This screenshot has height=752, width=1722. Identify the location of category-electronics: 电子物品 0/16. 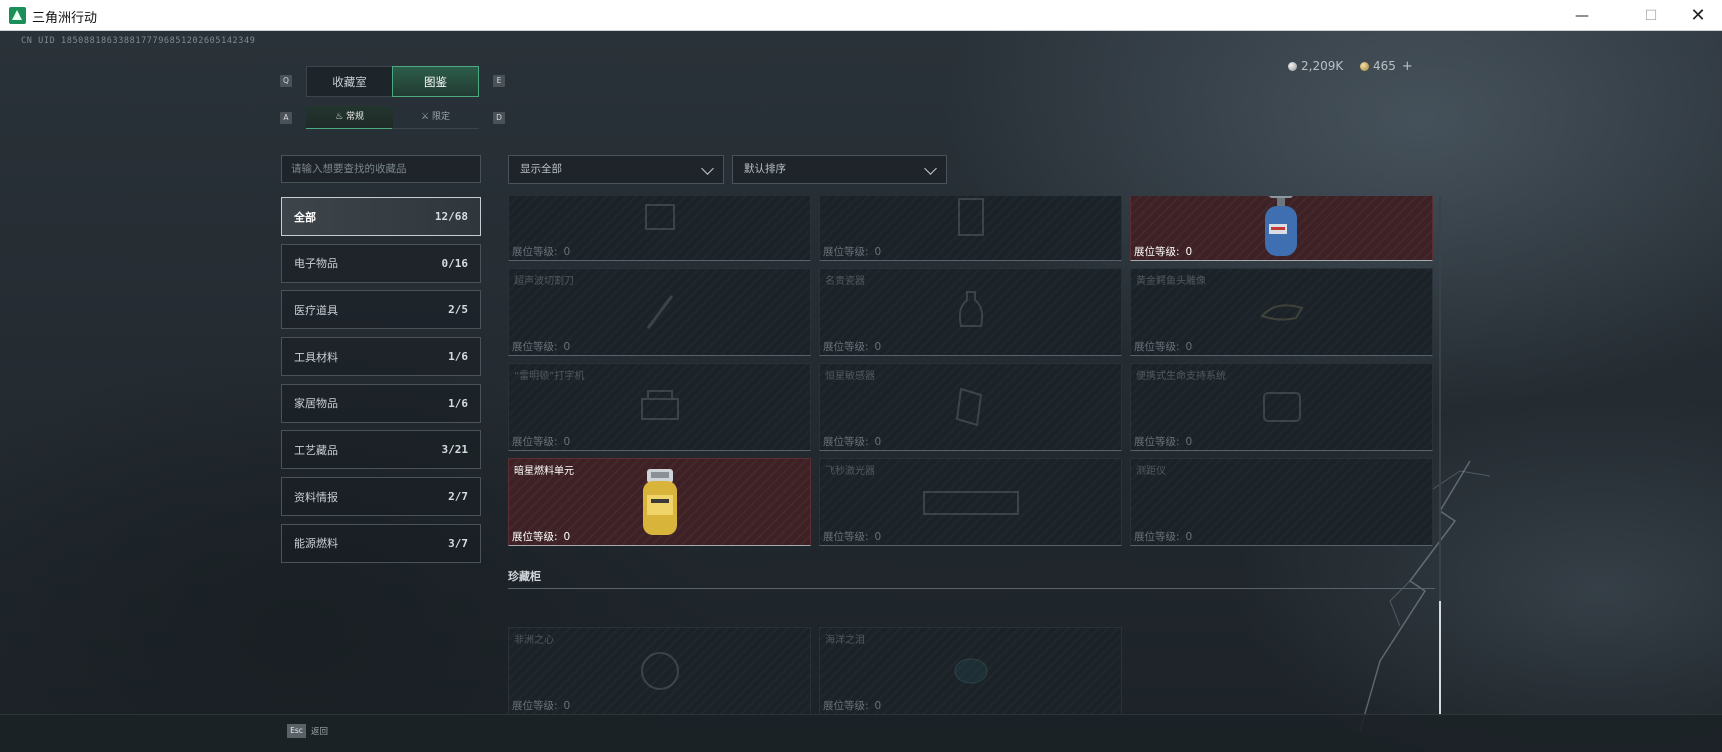
(381, 263).